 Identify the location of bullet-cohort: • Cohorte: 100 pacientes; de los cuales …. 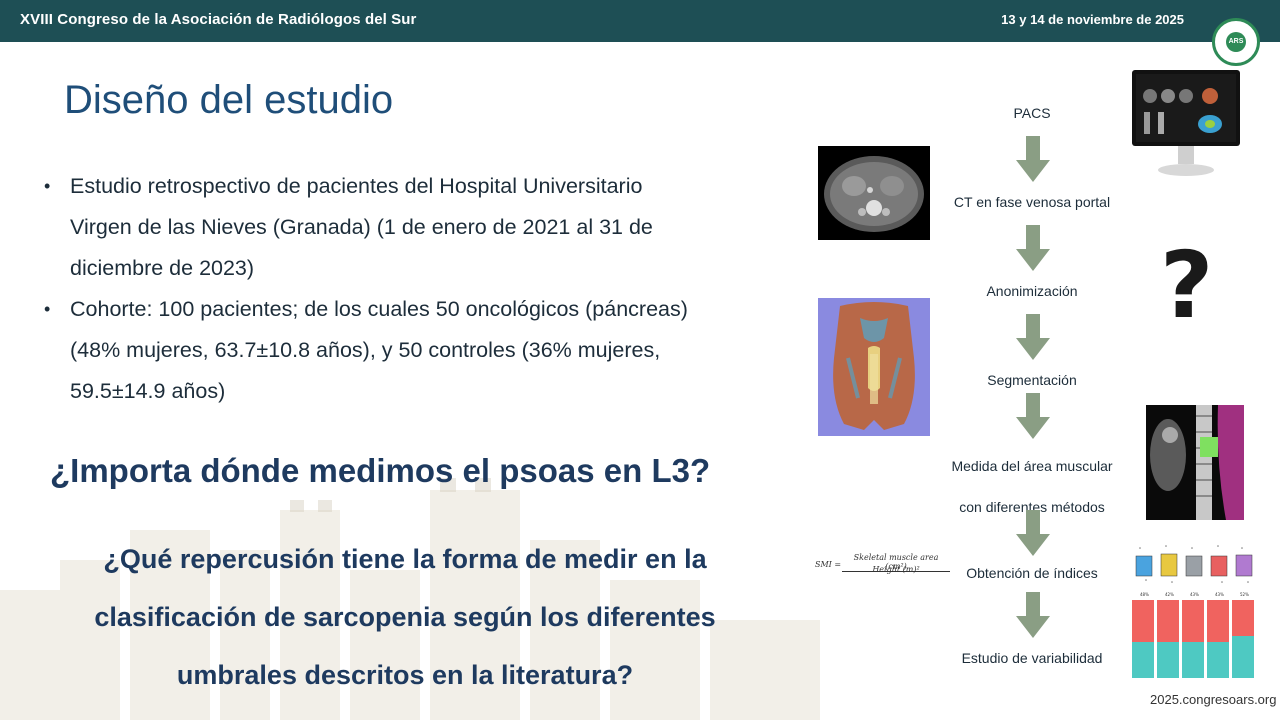
(404, 350).